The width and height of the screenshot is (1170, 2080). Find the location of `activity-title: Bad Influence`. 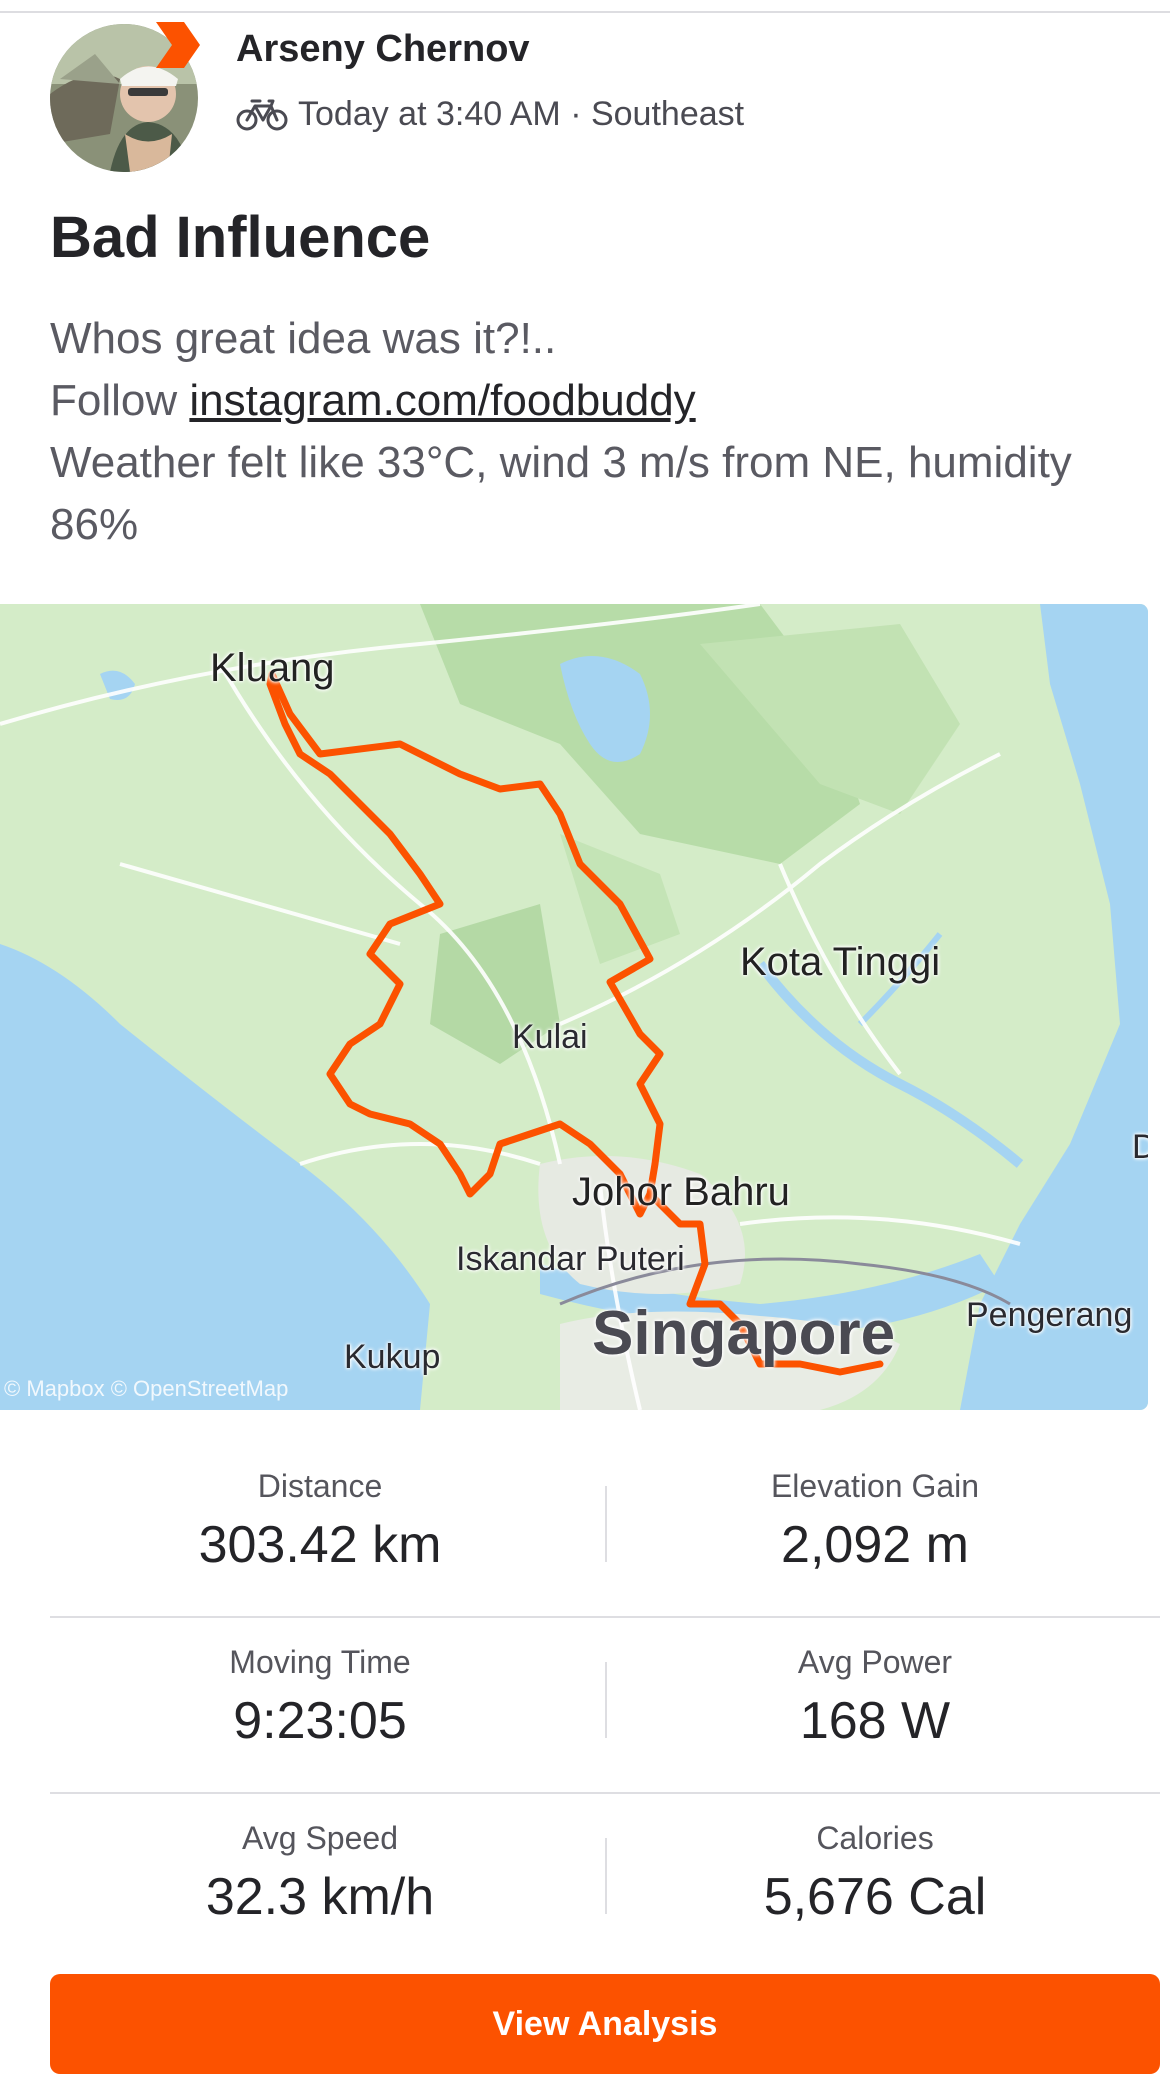

activity-title: Bad Influence is located at coordinates (240, 237).